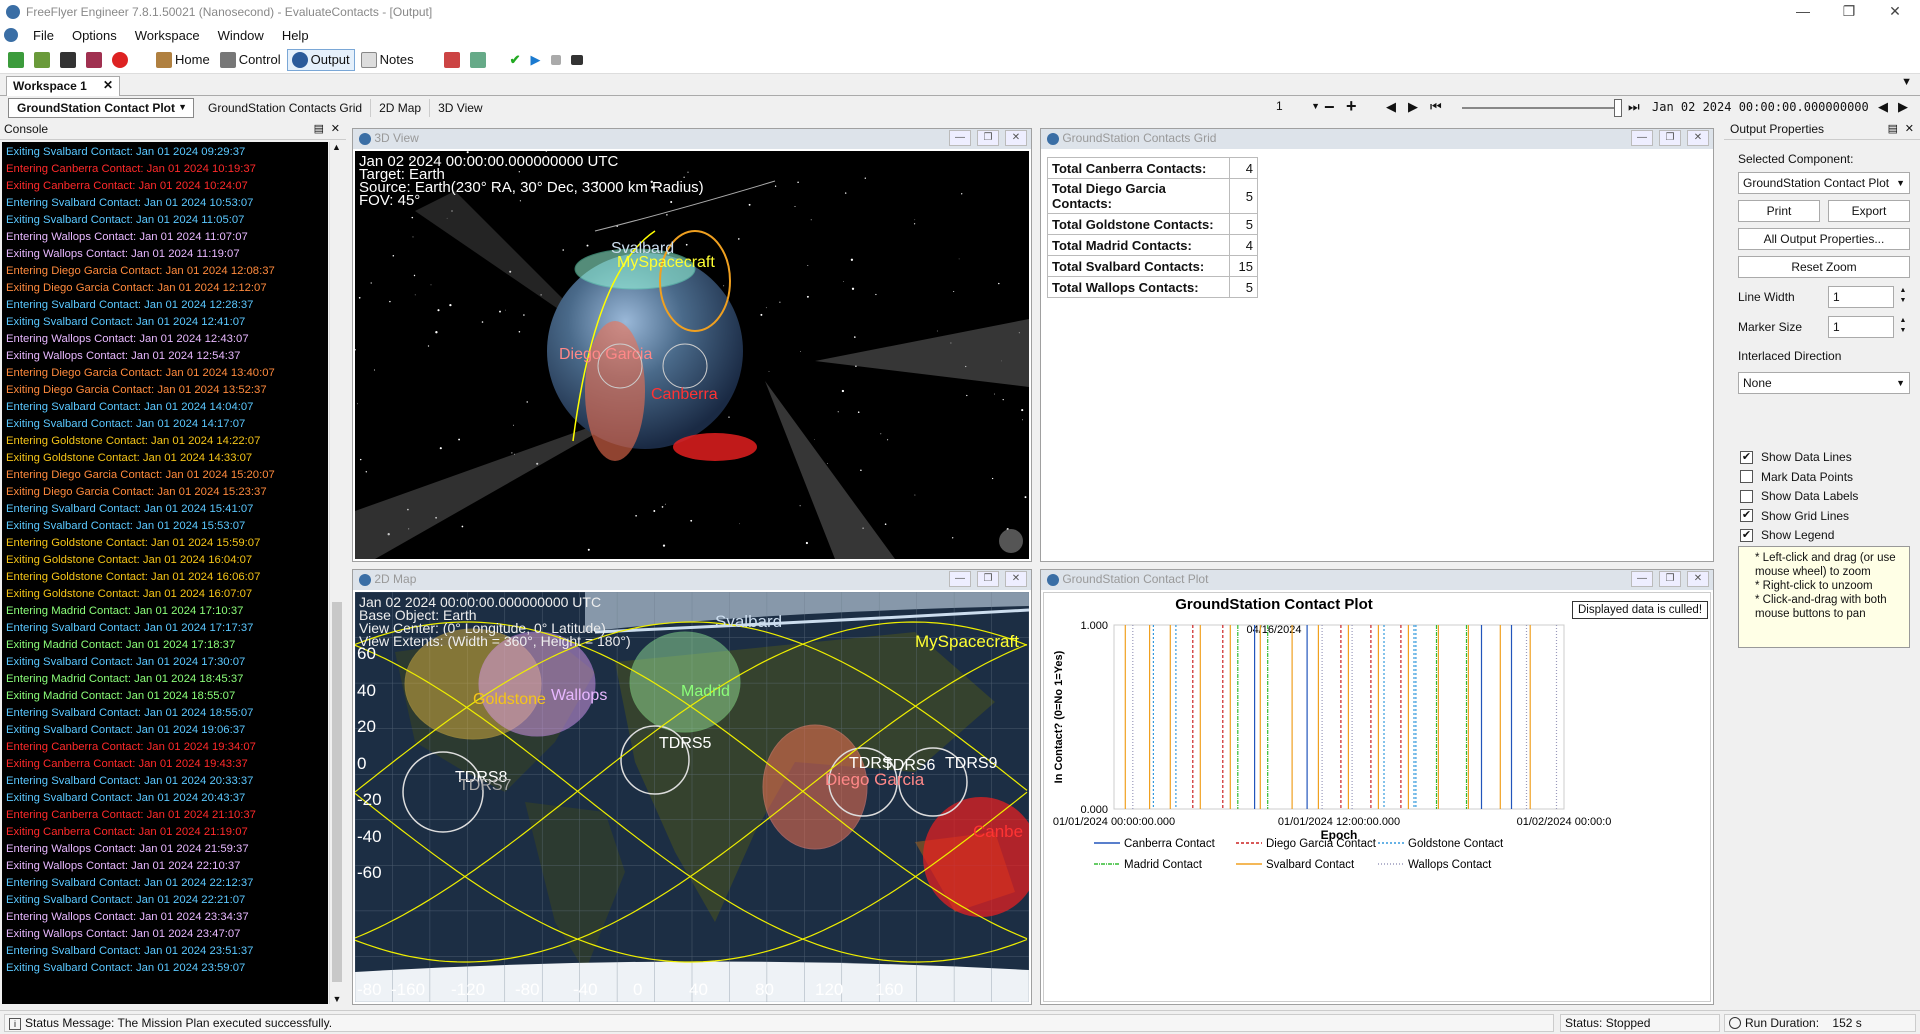  I want to click on checkbox-show-data-lines: ✔ Show Data Lines, so click(1796, 457).